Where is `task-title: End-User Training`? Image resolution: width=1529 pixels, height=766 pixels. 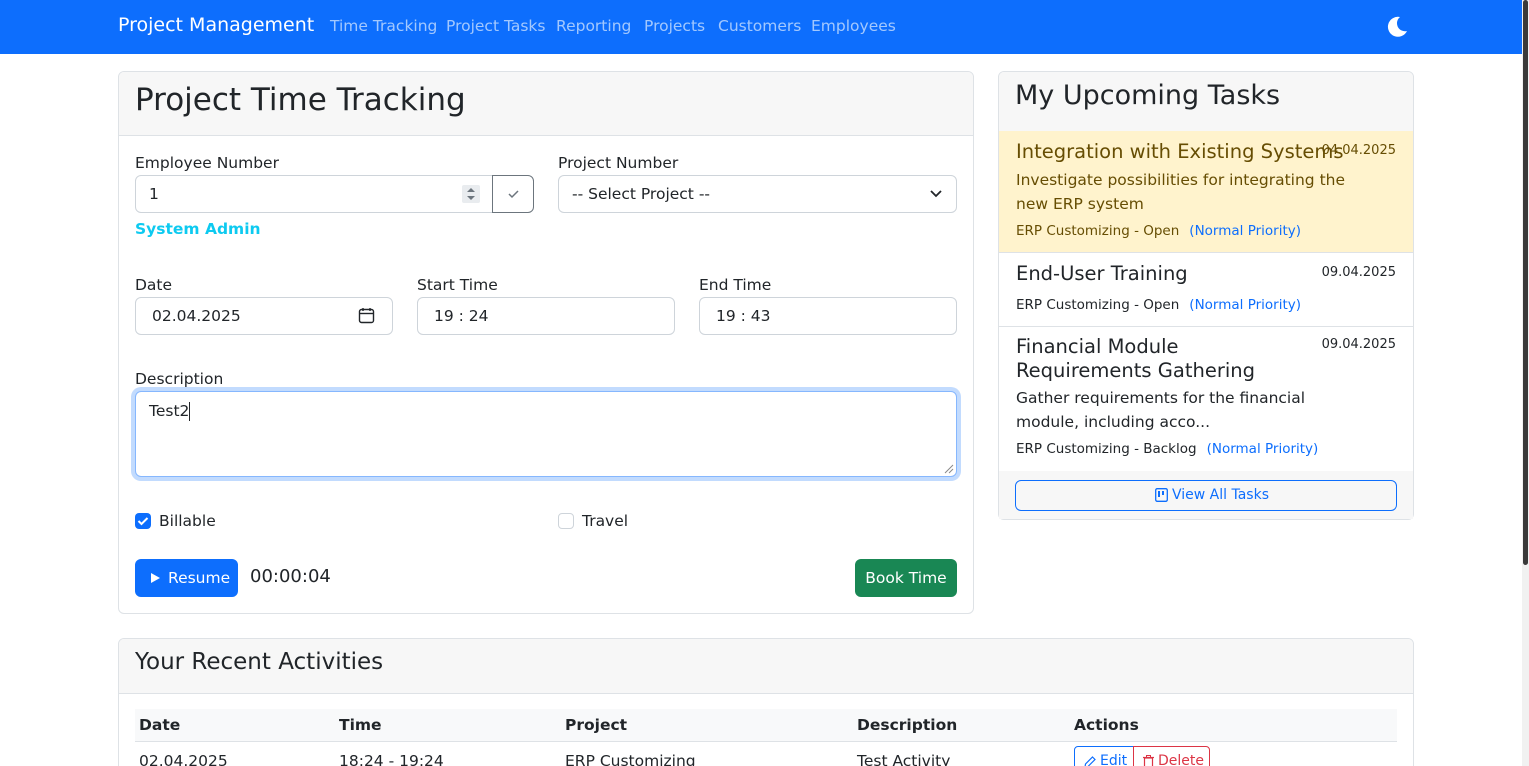 task-title: End-User Training is located at coordinates (1102, 273).